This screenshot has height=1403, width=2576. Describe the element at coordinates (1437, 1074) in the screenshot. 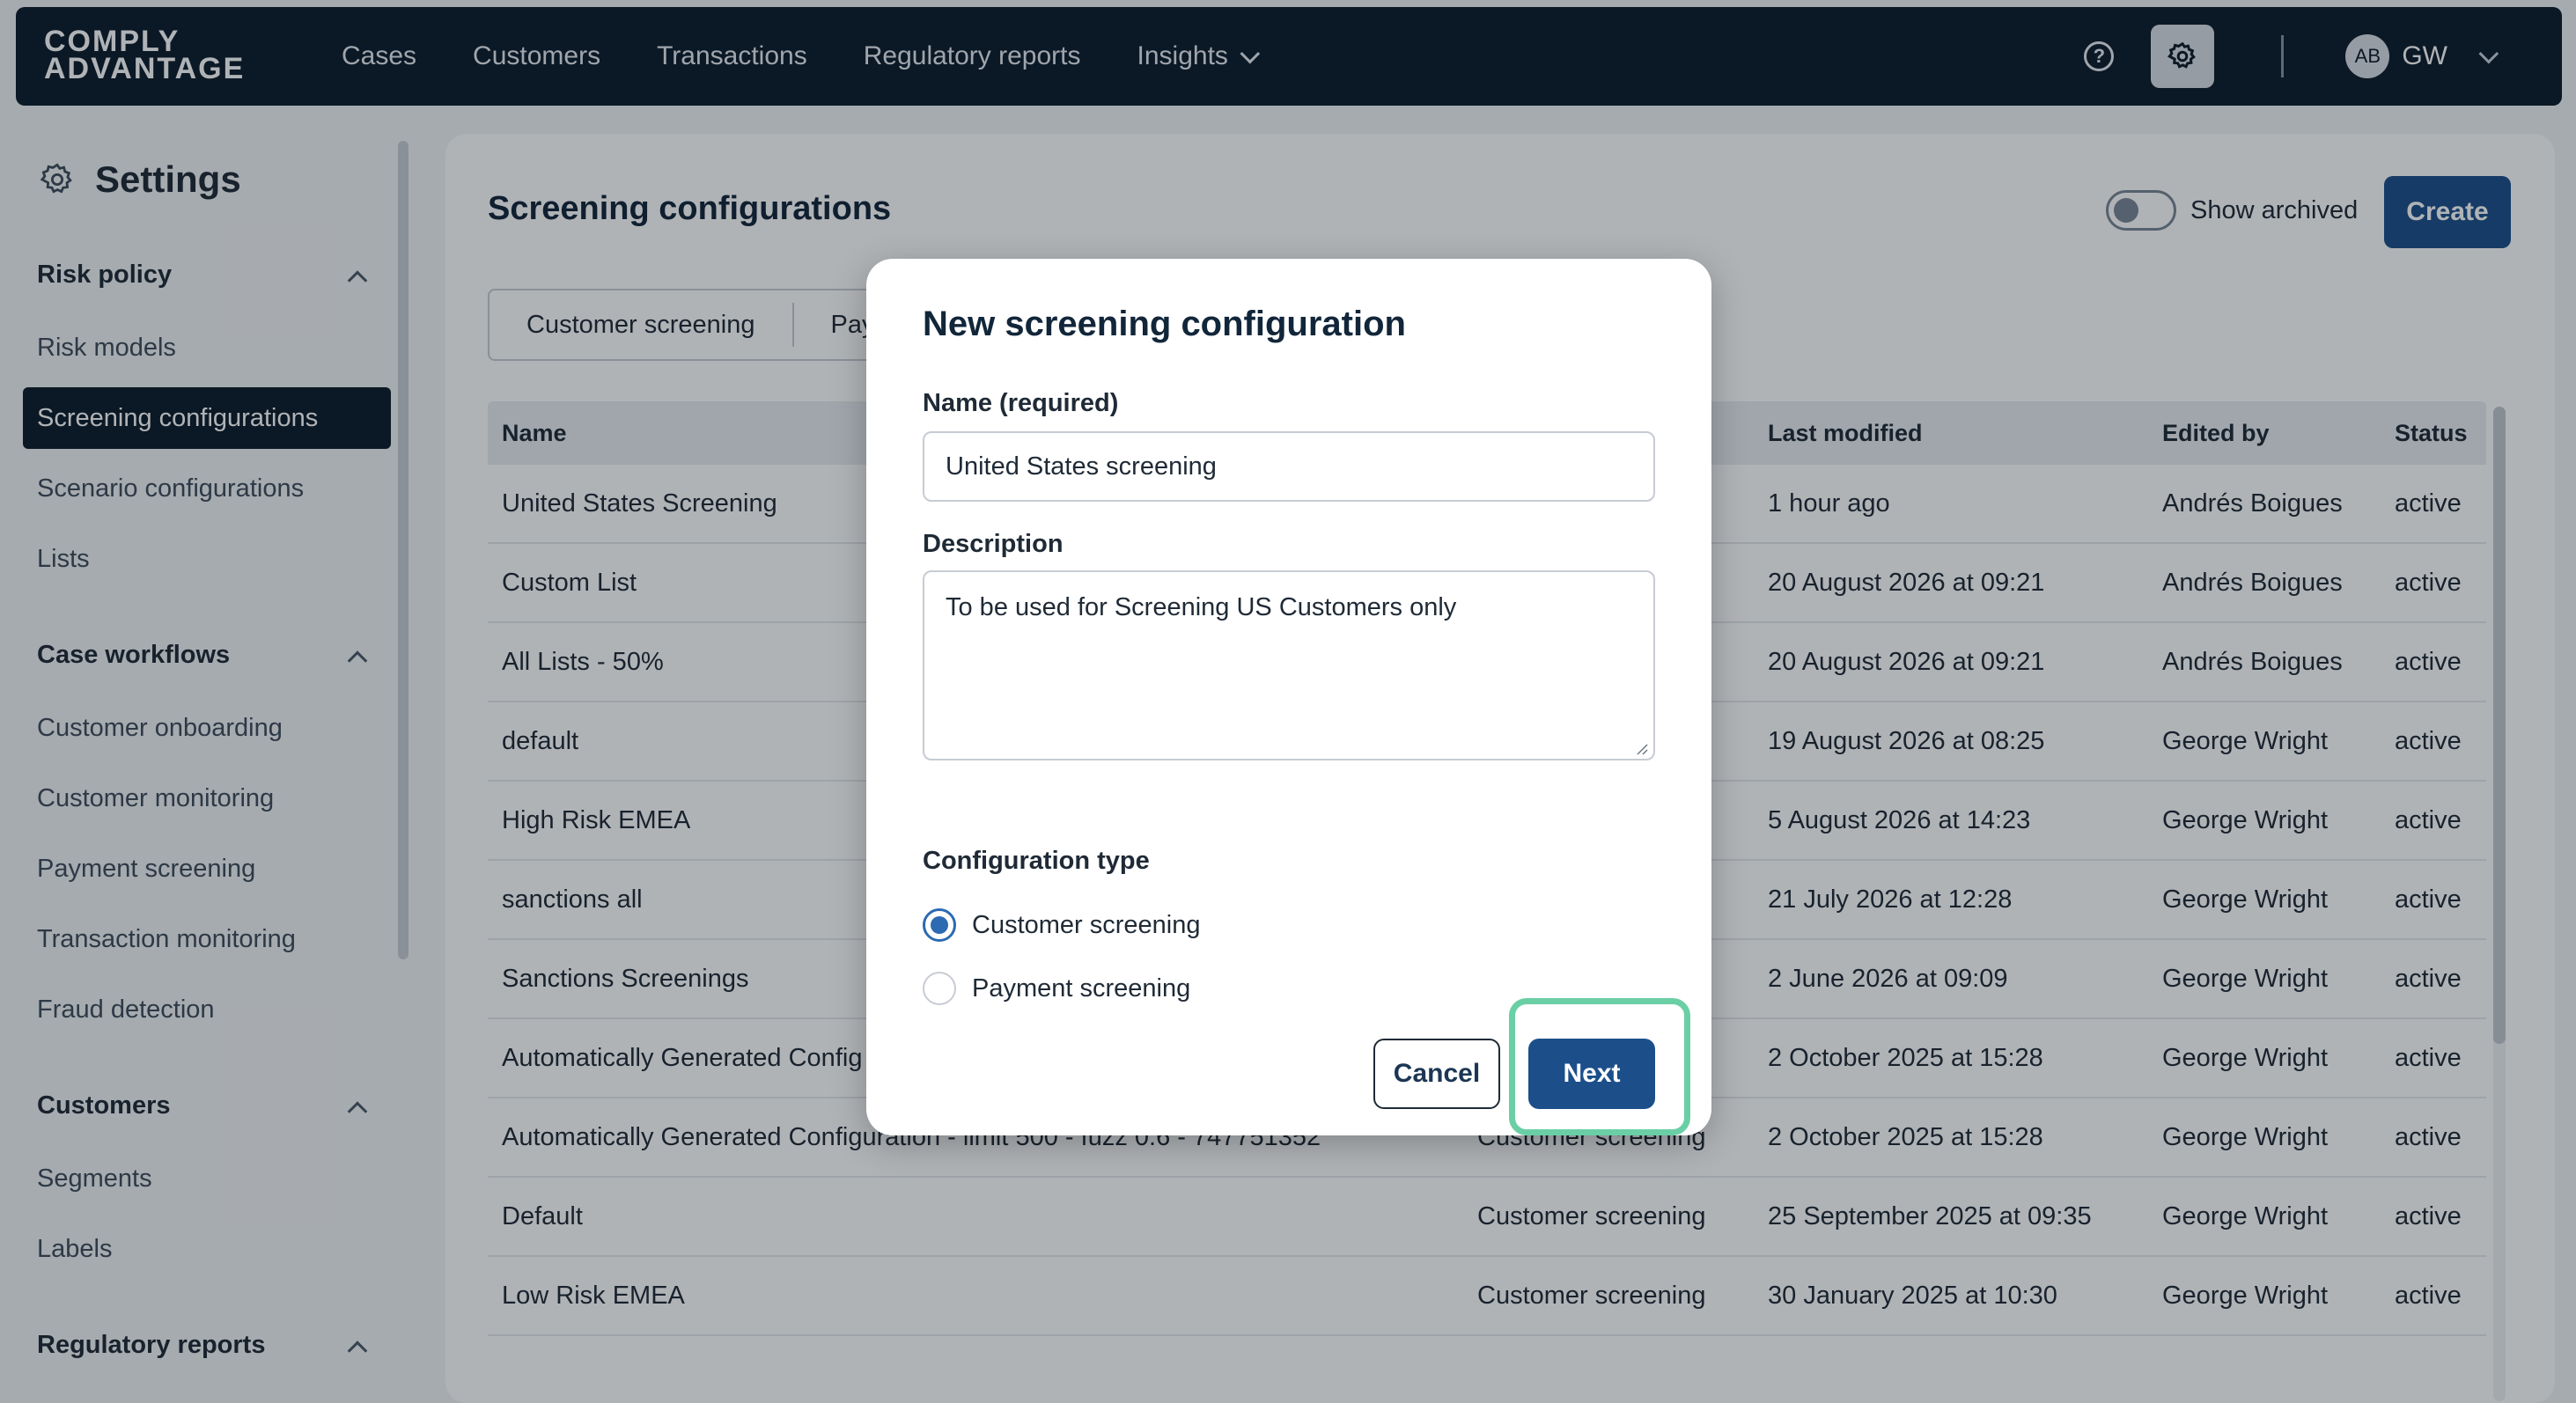

I see `cancel-button: Cancel` at that location.